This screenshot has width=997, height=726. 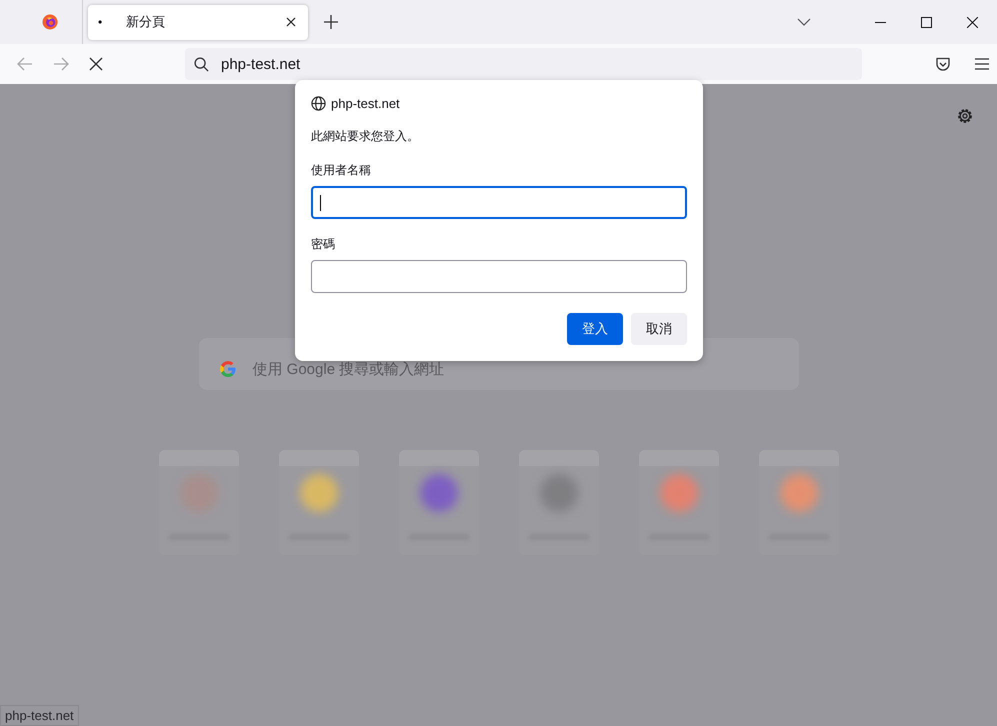 What do you see at coordinates (101, 22) in the screenshot?
I see `loading-indicator: •` at bounding box center [101, 22].